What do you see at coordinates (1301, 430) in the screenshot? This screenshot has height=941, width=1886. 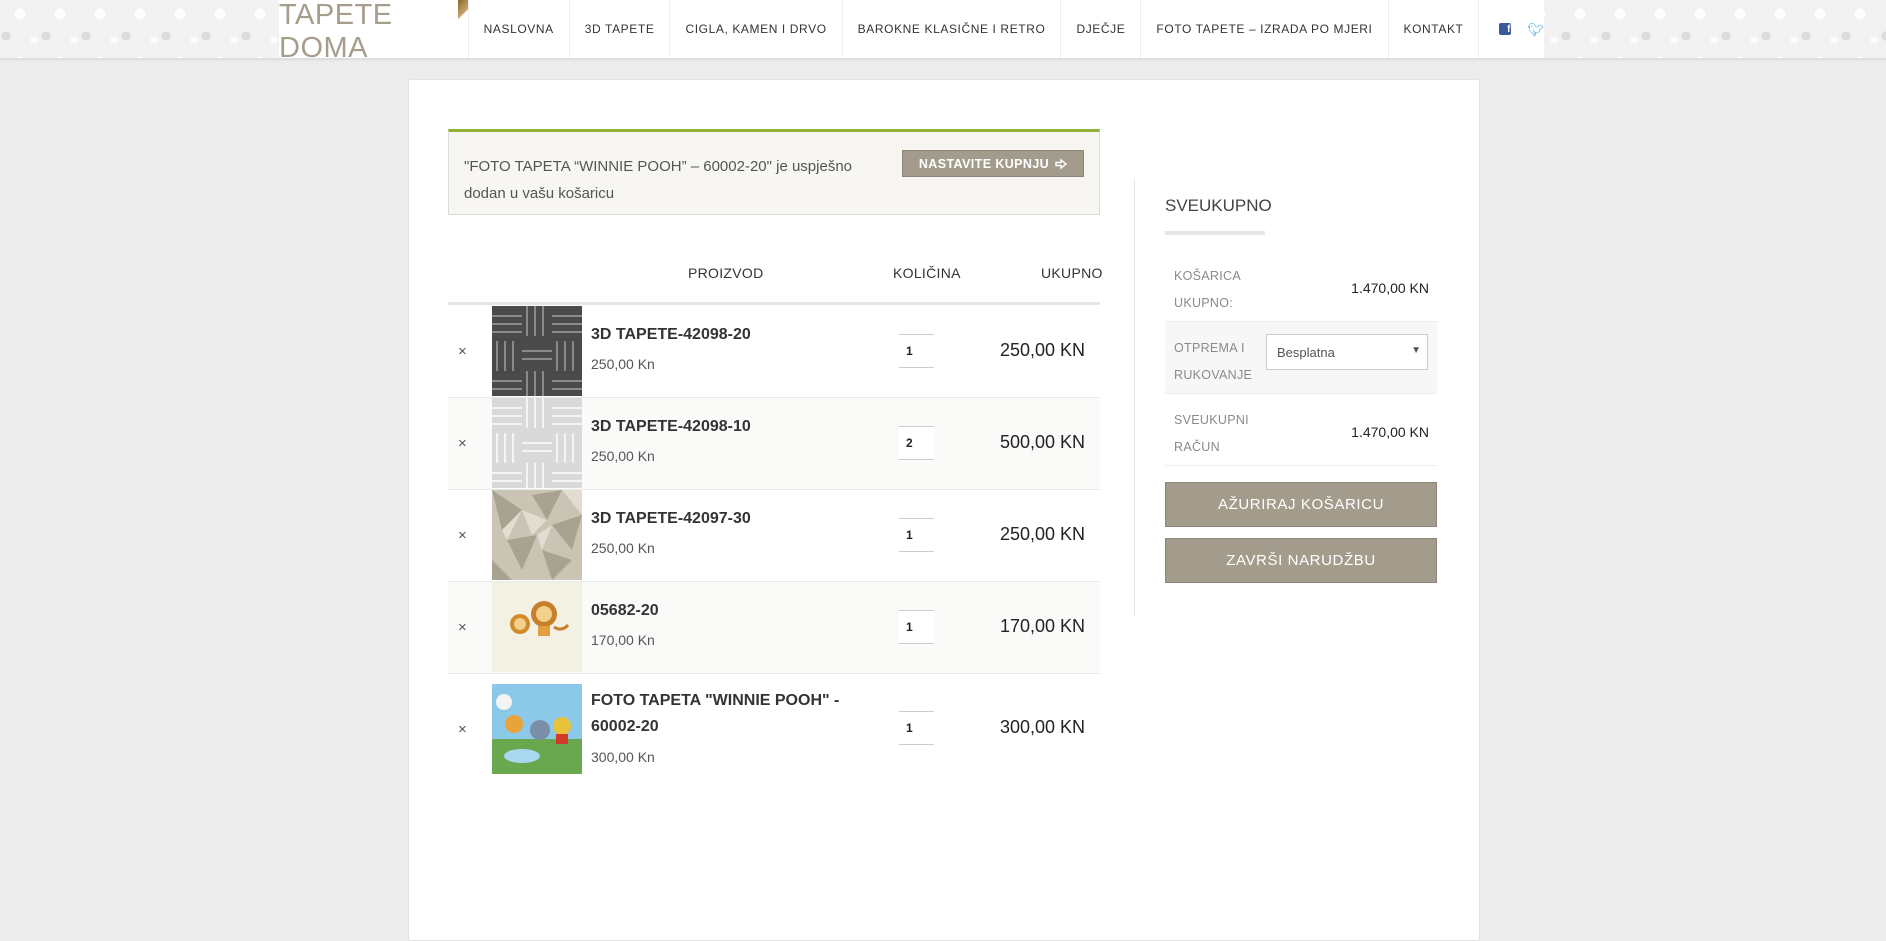 I see `order-total-row: SVEUKUPNI RAČUN 1.470,00 KN` at bounding box center [1301, 430].